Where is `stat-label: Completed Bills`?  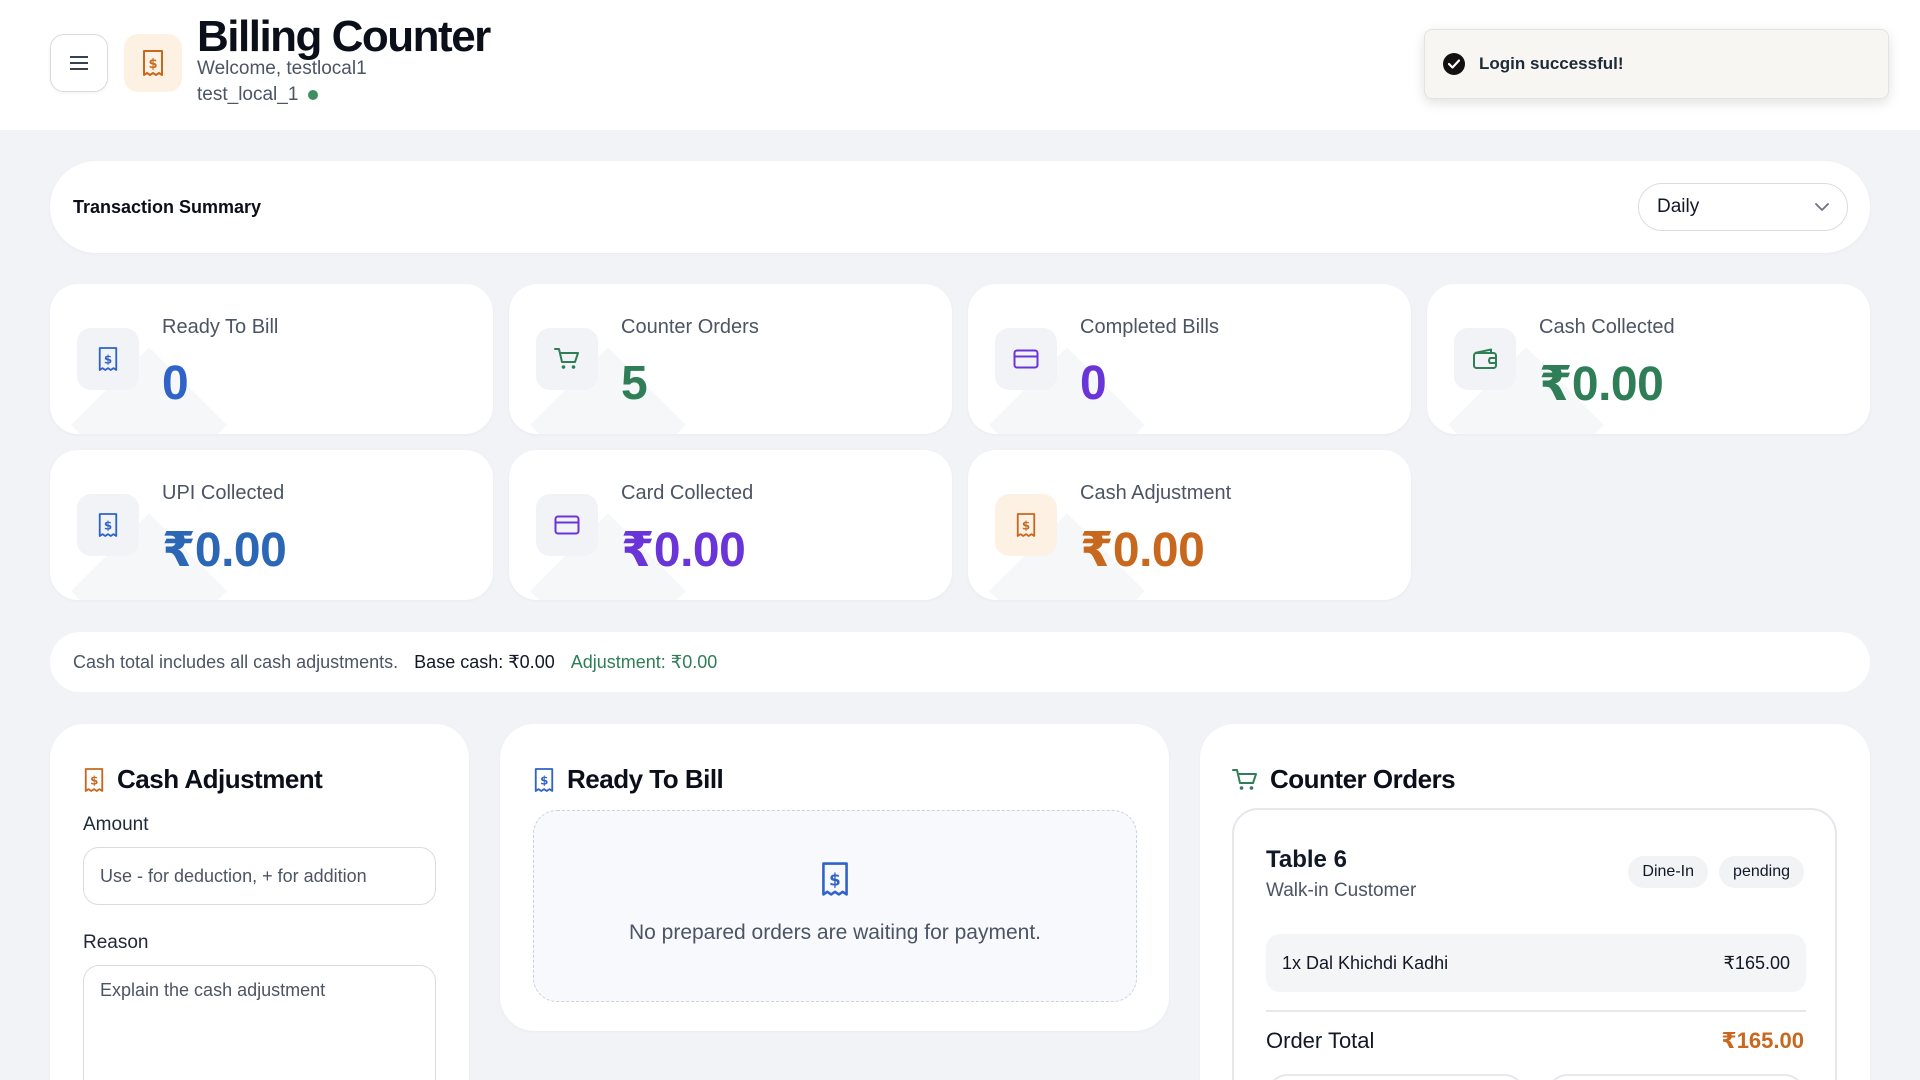
stat-label: Completed Bills is located at coordinates (1149, 327).